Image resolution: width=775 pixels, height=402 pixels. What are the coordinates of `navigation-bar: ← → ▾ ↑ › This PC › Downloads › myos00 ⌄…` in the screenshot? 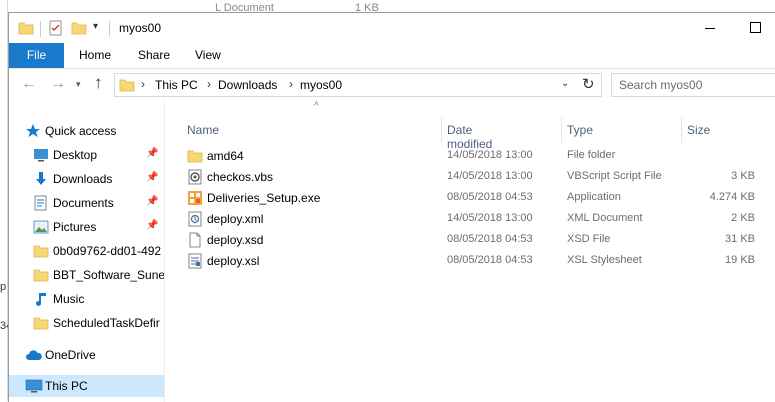 It's located at (392, 85).